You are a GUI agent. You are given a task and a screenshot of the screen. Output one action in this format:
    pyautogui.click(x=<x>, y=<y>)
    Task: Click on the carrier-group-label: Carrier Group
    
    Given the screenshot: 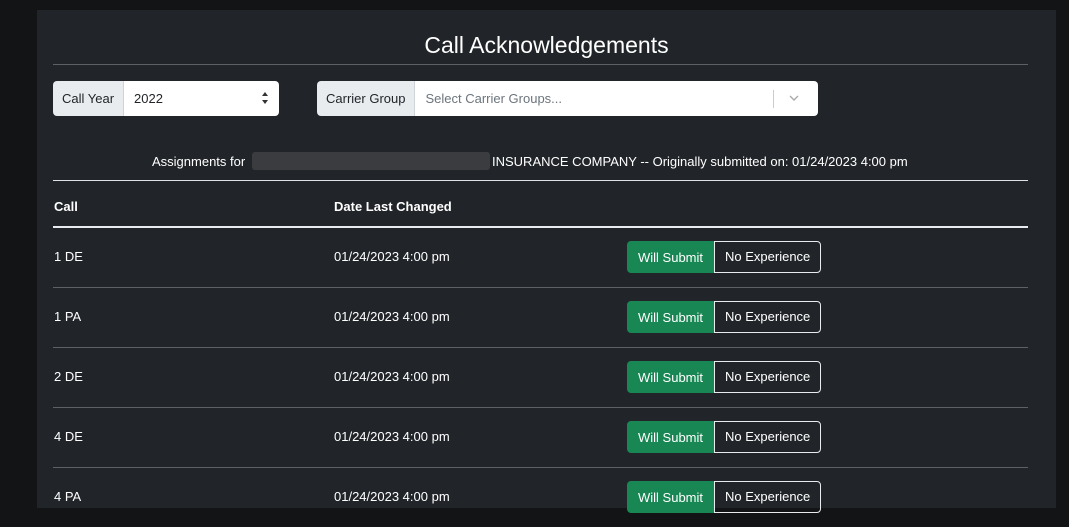 What is the action you would take?
    pyautogui.click(x=366, y=98)
    